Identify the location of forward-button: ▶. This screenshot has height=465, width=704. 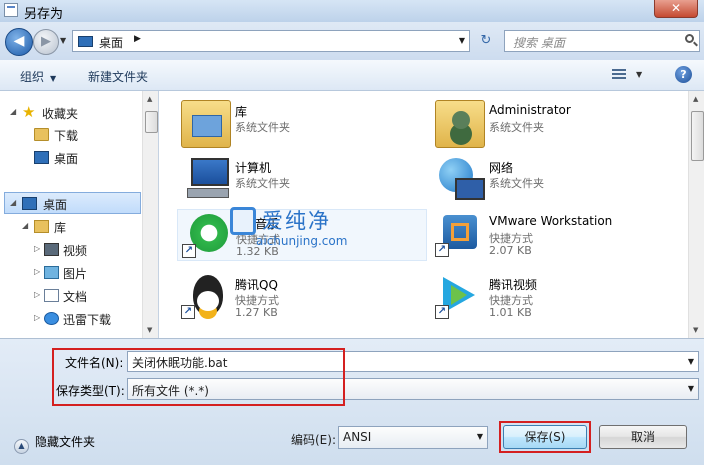
(46, 42).